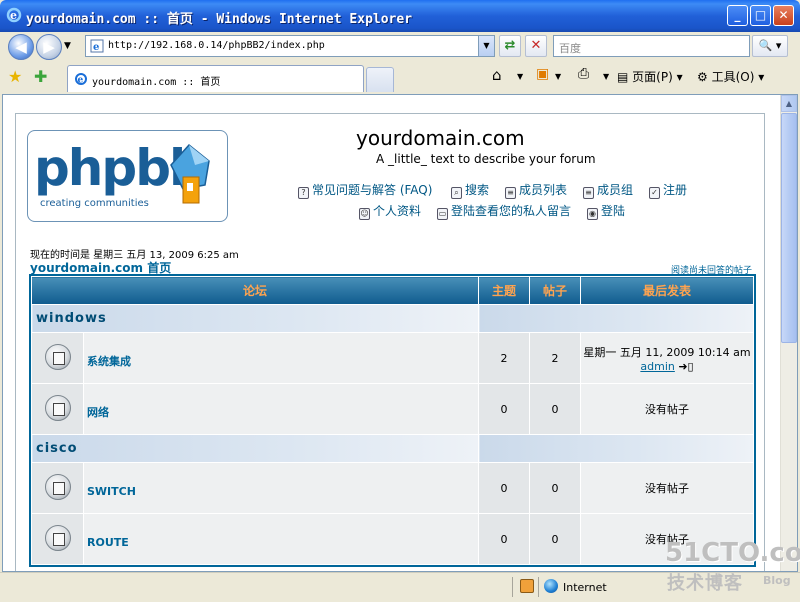 The width and height of the screenshot is (800, 602). I want to click on watermark-blog-cn: 技术博客, so click(705, 583).